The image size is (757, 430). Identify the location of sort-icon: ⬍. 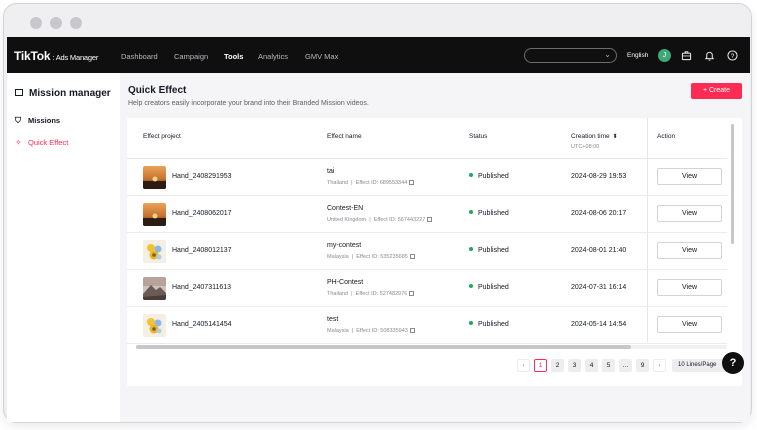
(615, 136).